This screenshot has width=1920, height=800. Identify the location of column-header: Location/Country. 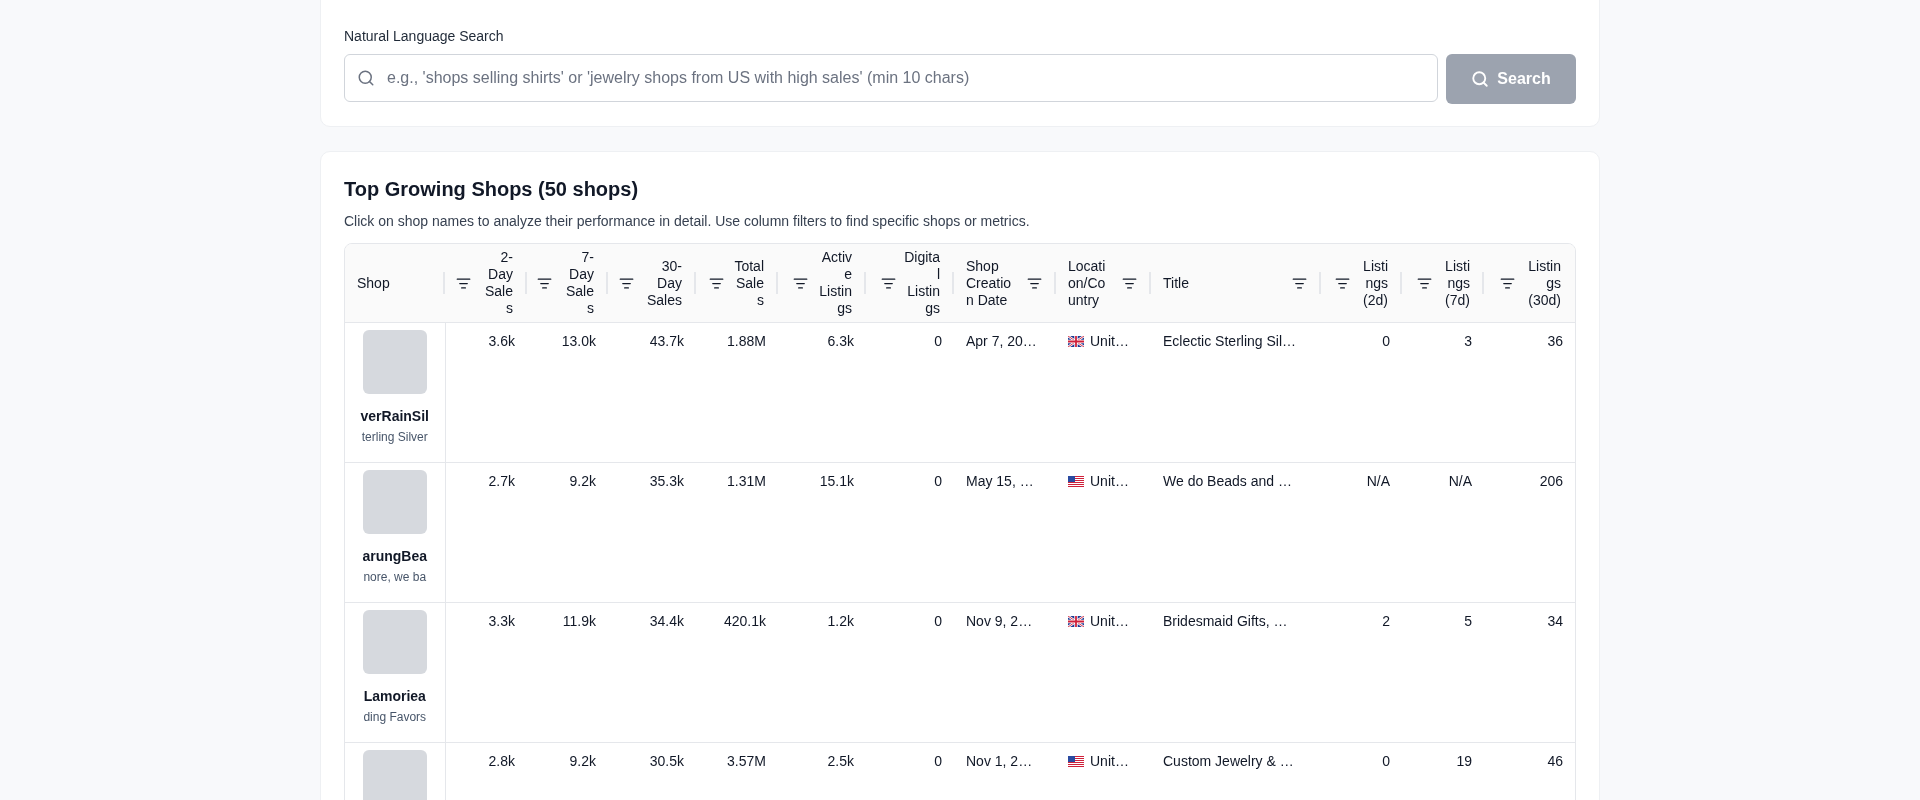
(1087, 283).